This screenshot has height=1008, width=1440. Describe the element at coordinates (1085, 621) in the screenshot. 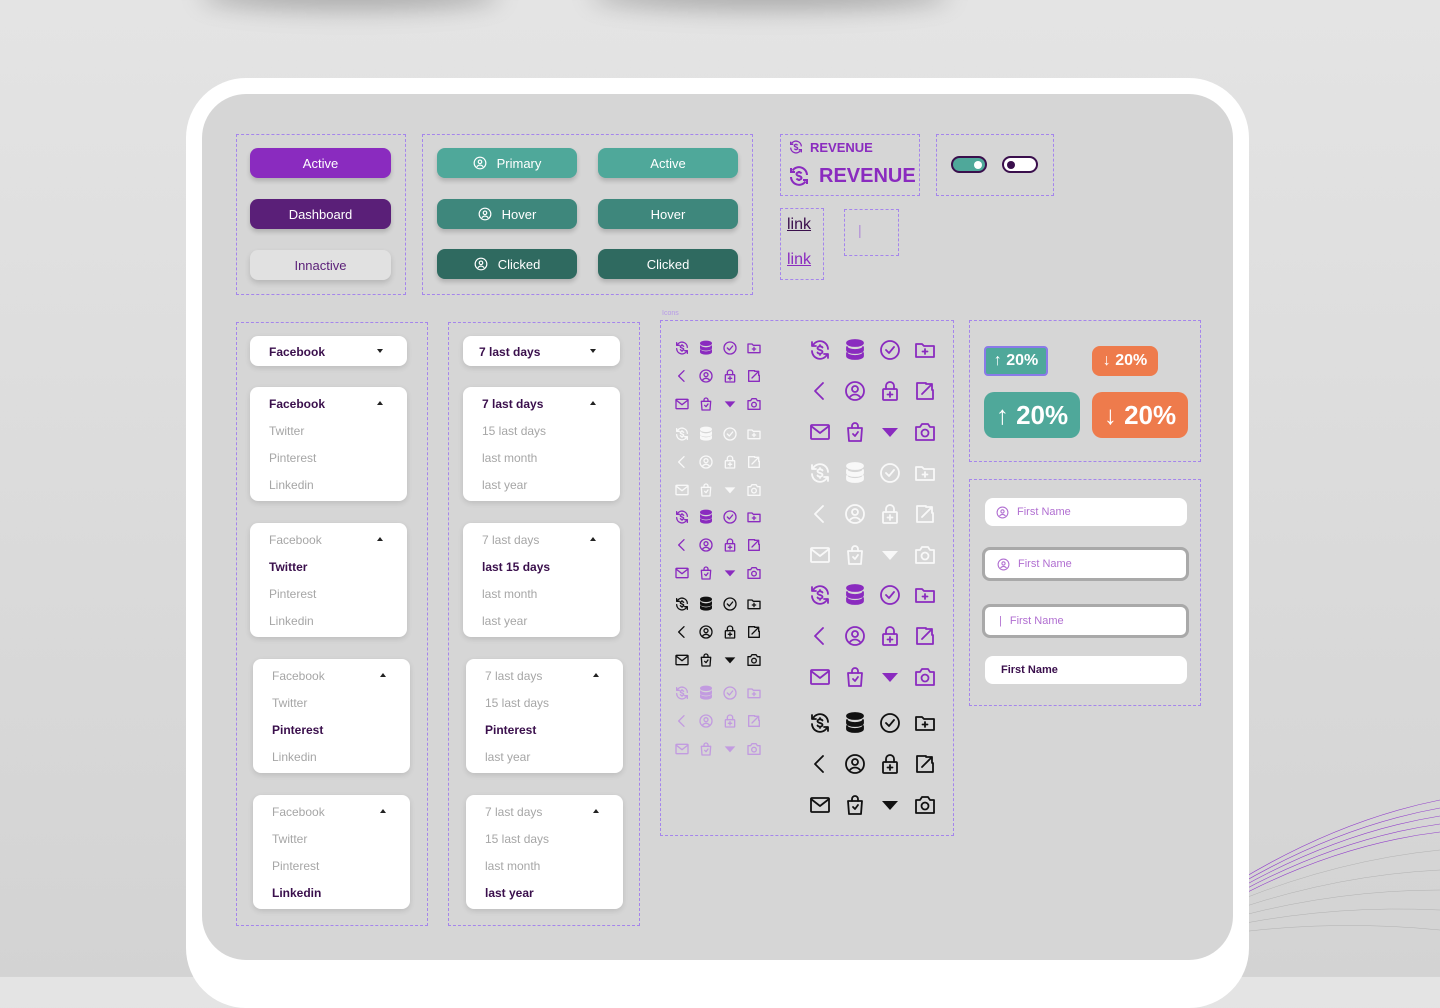

I see `first-name-input-focused: | First Name` at that location.